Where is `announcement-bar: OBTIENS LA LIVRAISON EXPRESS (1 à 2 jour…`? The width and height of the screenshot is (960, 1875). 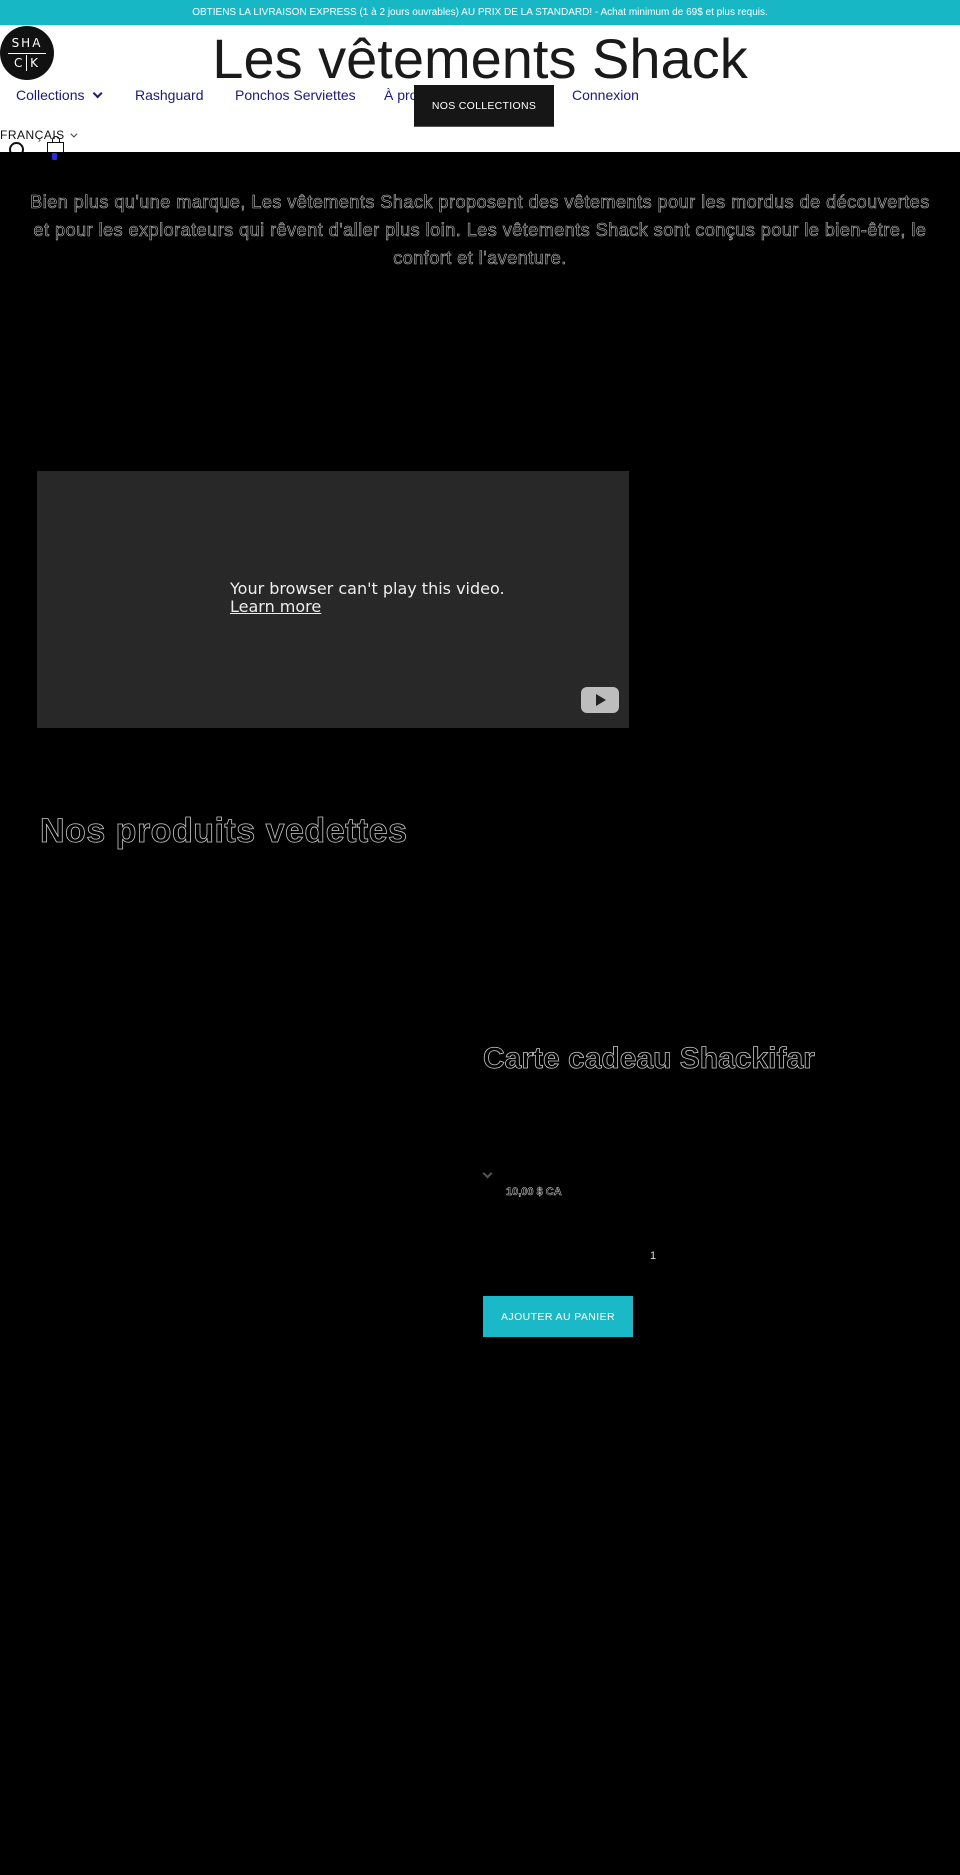
announcement-bar: OBTIENS LA LIVRAISON EXPRESS (1 à 2 jour… is located at coordinates (480, 12).